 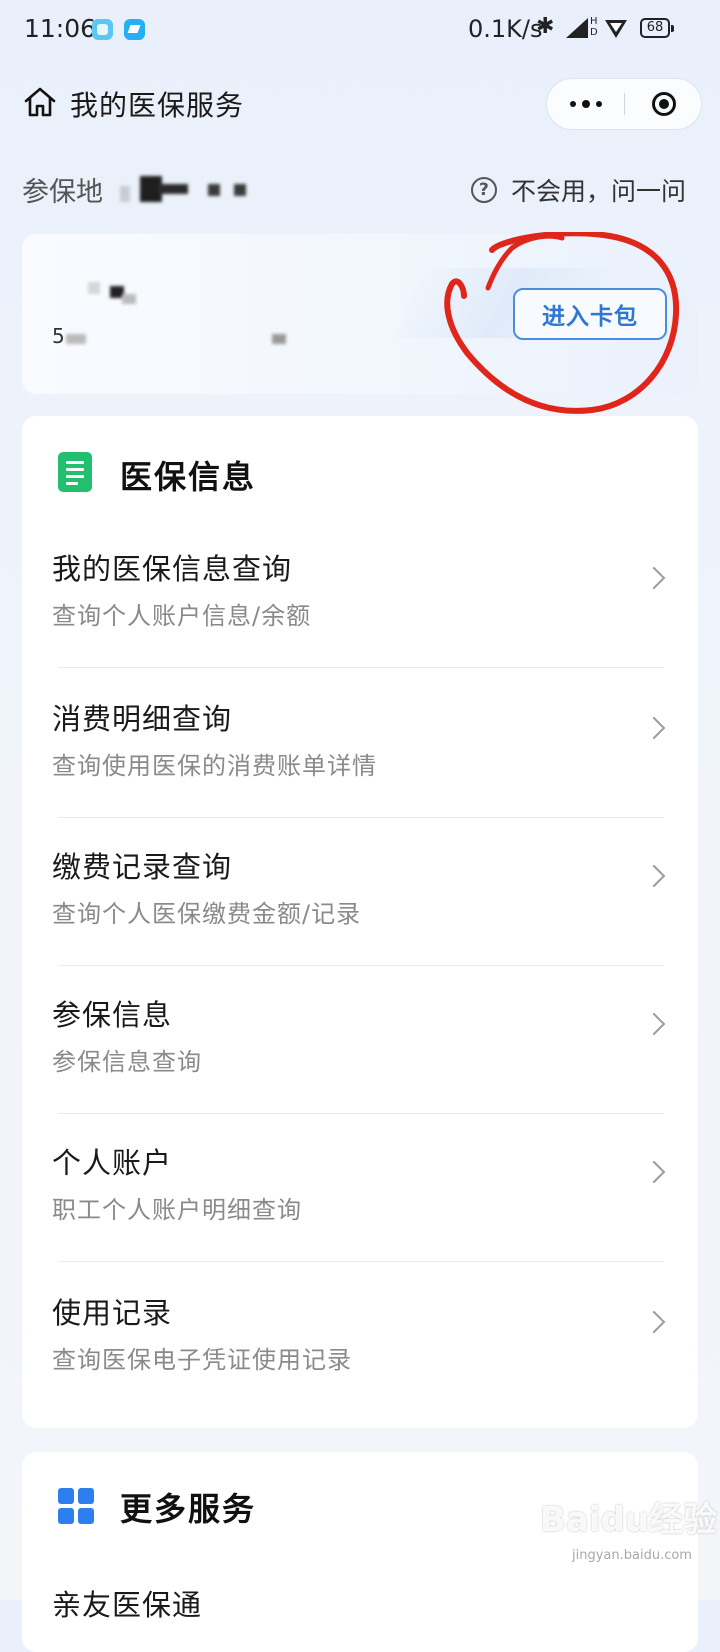 What do you see at coordinates (616, 29) in the screenshot?
I see `wifi-icon` at bounding box center [616, 29].